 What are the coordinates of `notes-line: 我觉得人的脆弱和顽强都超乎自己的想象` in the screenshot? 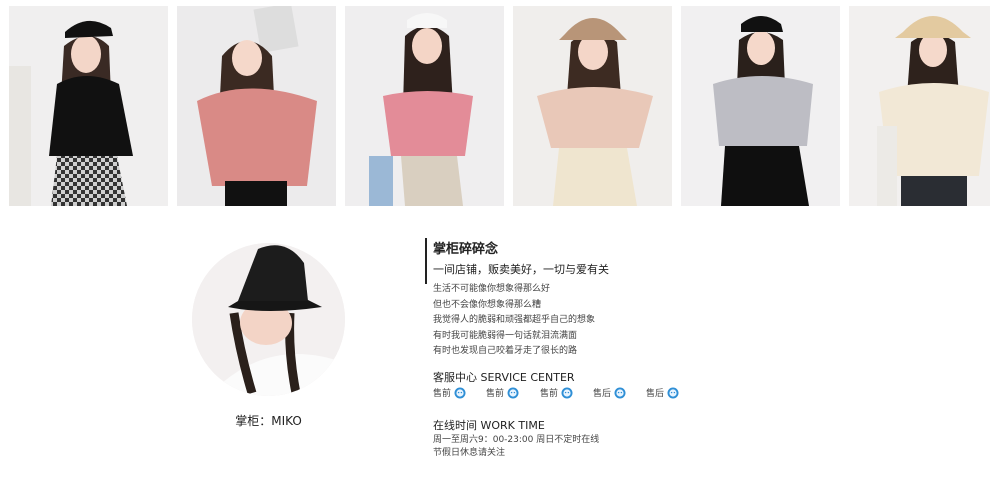 It's located at (514, 320).